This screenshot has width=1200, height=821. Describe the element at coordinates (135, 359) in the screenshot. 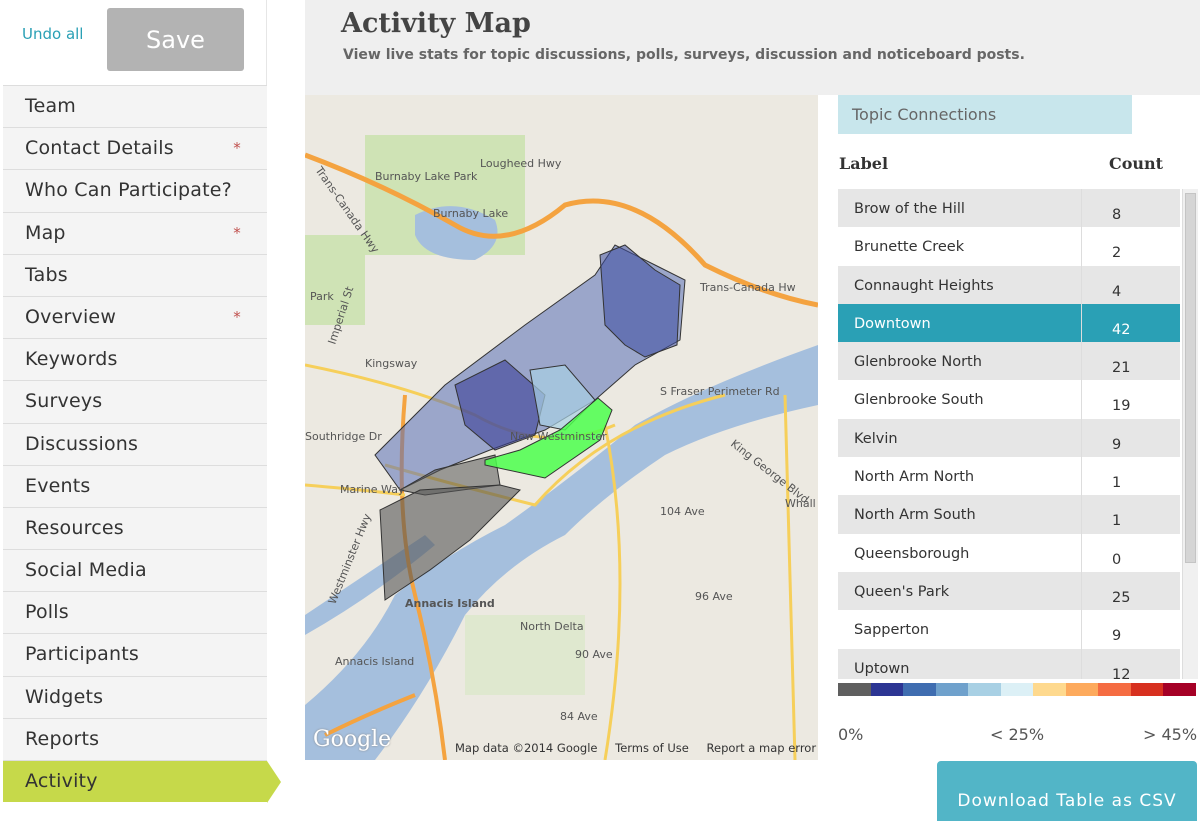

I see `sidebar-item-keywords: Keywords` at that location.